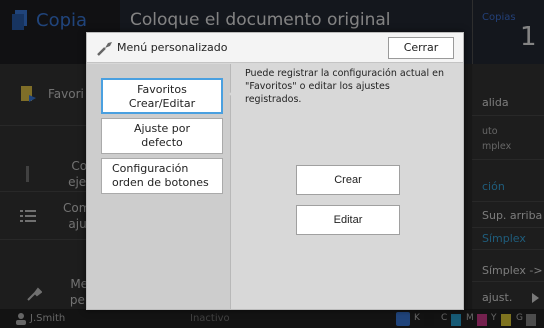  What do you see at coordinates (162, 96) in the screenshot?
I see `menu-item-favorites: Favoritos Crear/Editar` at bounding box center [162, 96].